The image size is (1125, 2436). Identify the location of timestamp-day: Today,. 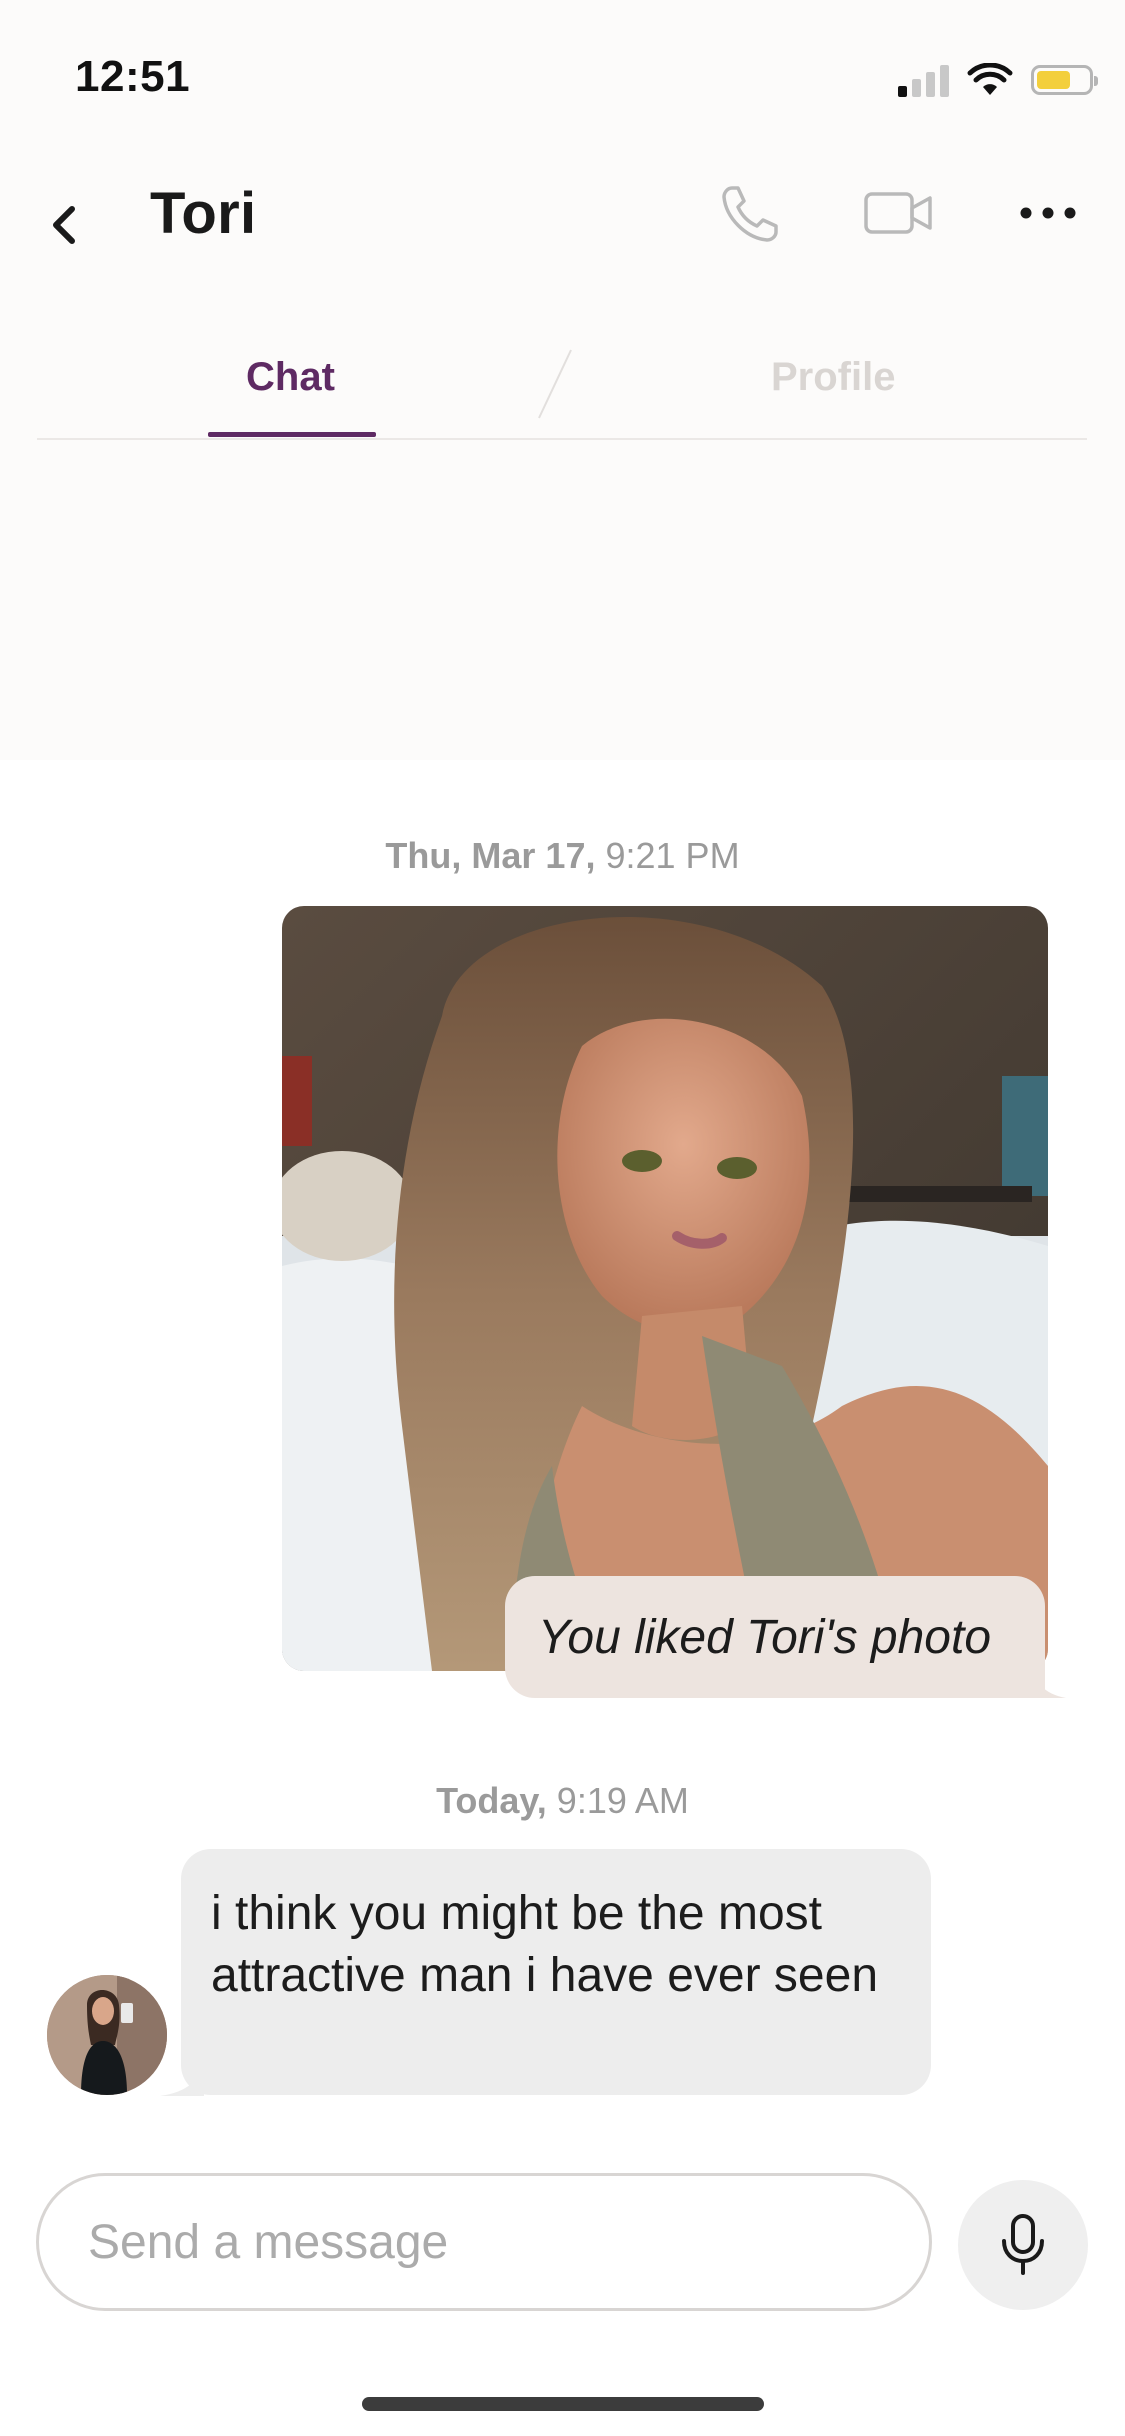
(491, 1800).